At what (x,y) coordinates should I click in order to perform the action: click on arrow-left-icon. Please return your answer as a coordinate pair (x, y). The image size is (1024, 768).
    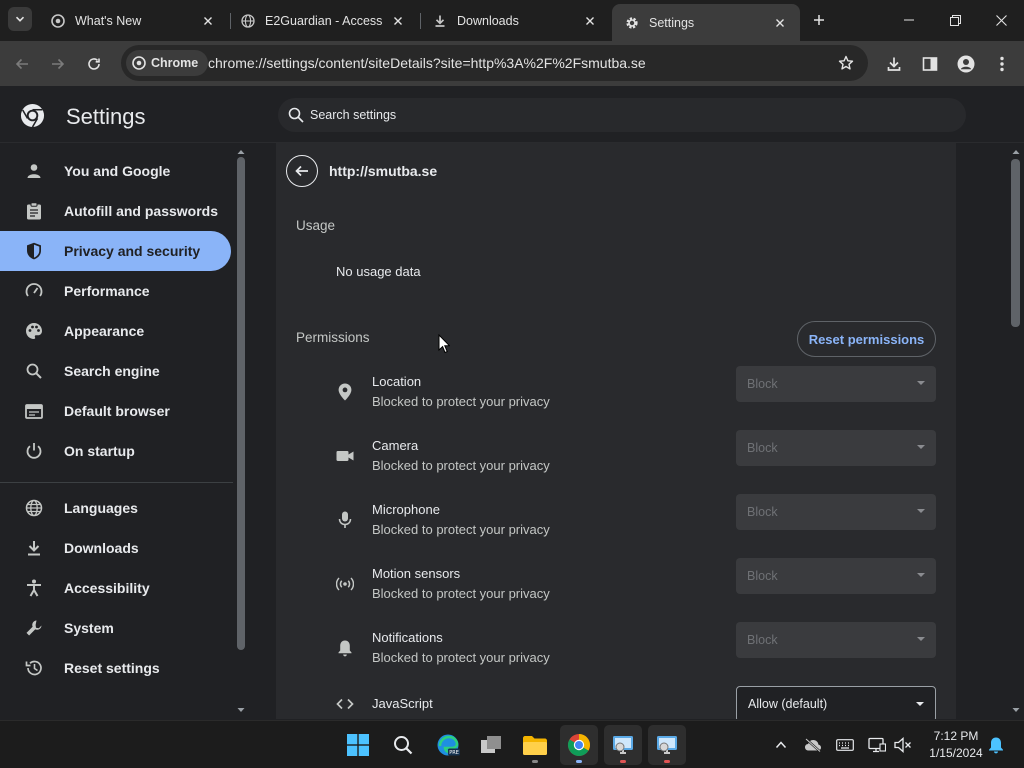
    Looking at the image, I should click on (21, 64).